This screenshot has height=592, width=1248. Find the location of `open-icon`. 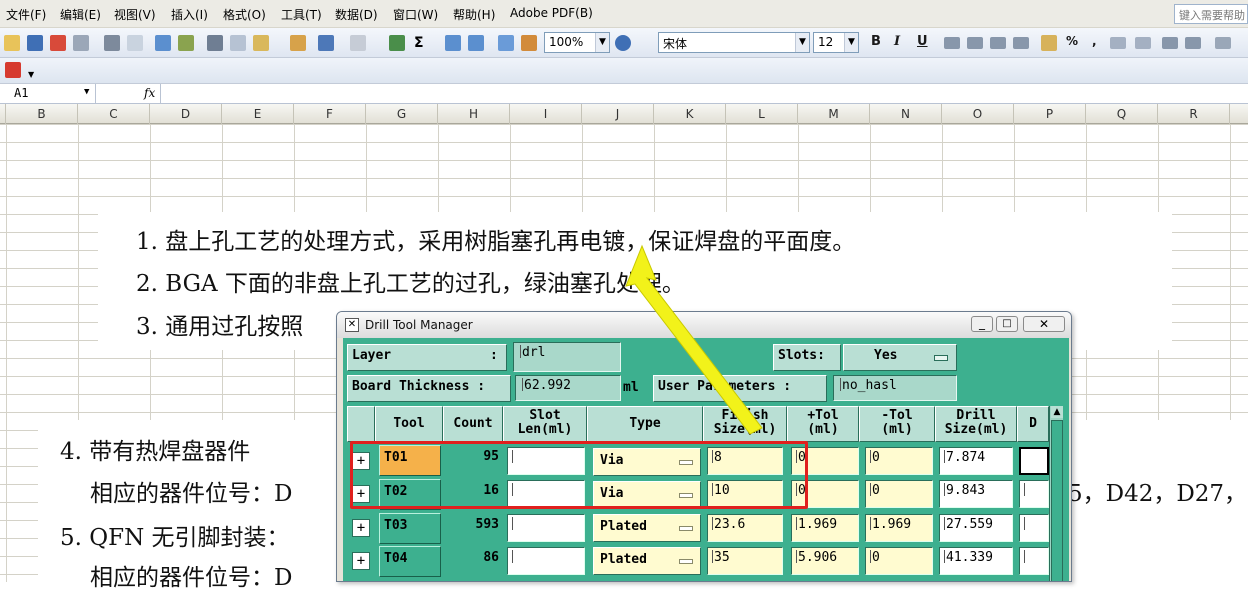

open-icon is located at coordinates (12, 43).